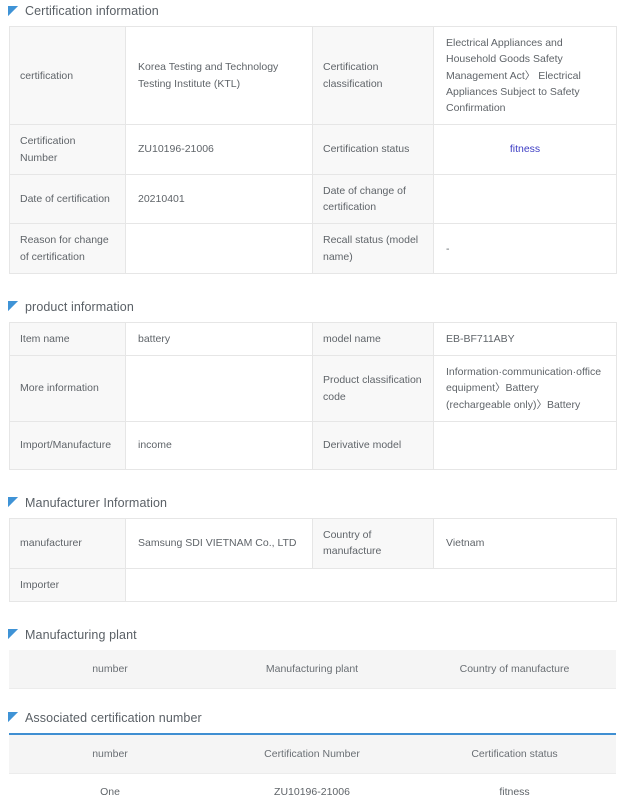 The width and height of the screenshot is (625, 810). I want to click on associated-cell-certification-number: ZU10196-21006, so click(312, 791).